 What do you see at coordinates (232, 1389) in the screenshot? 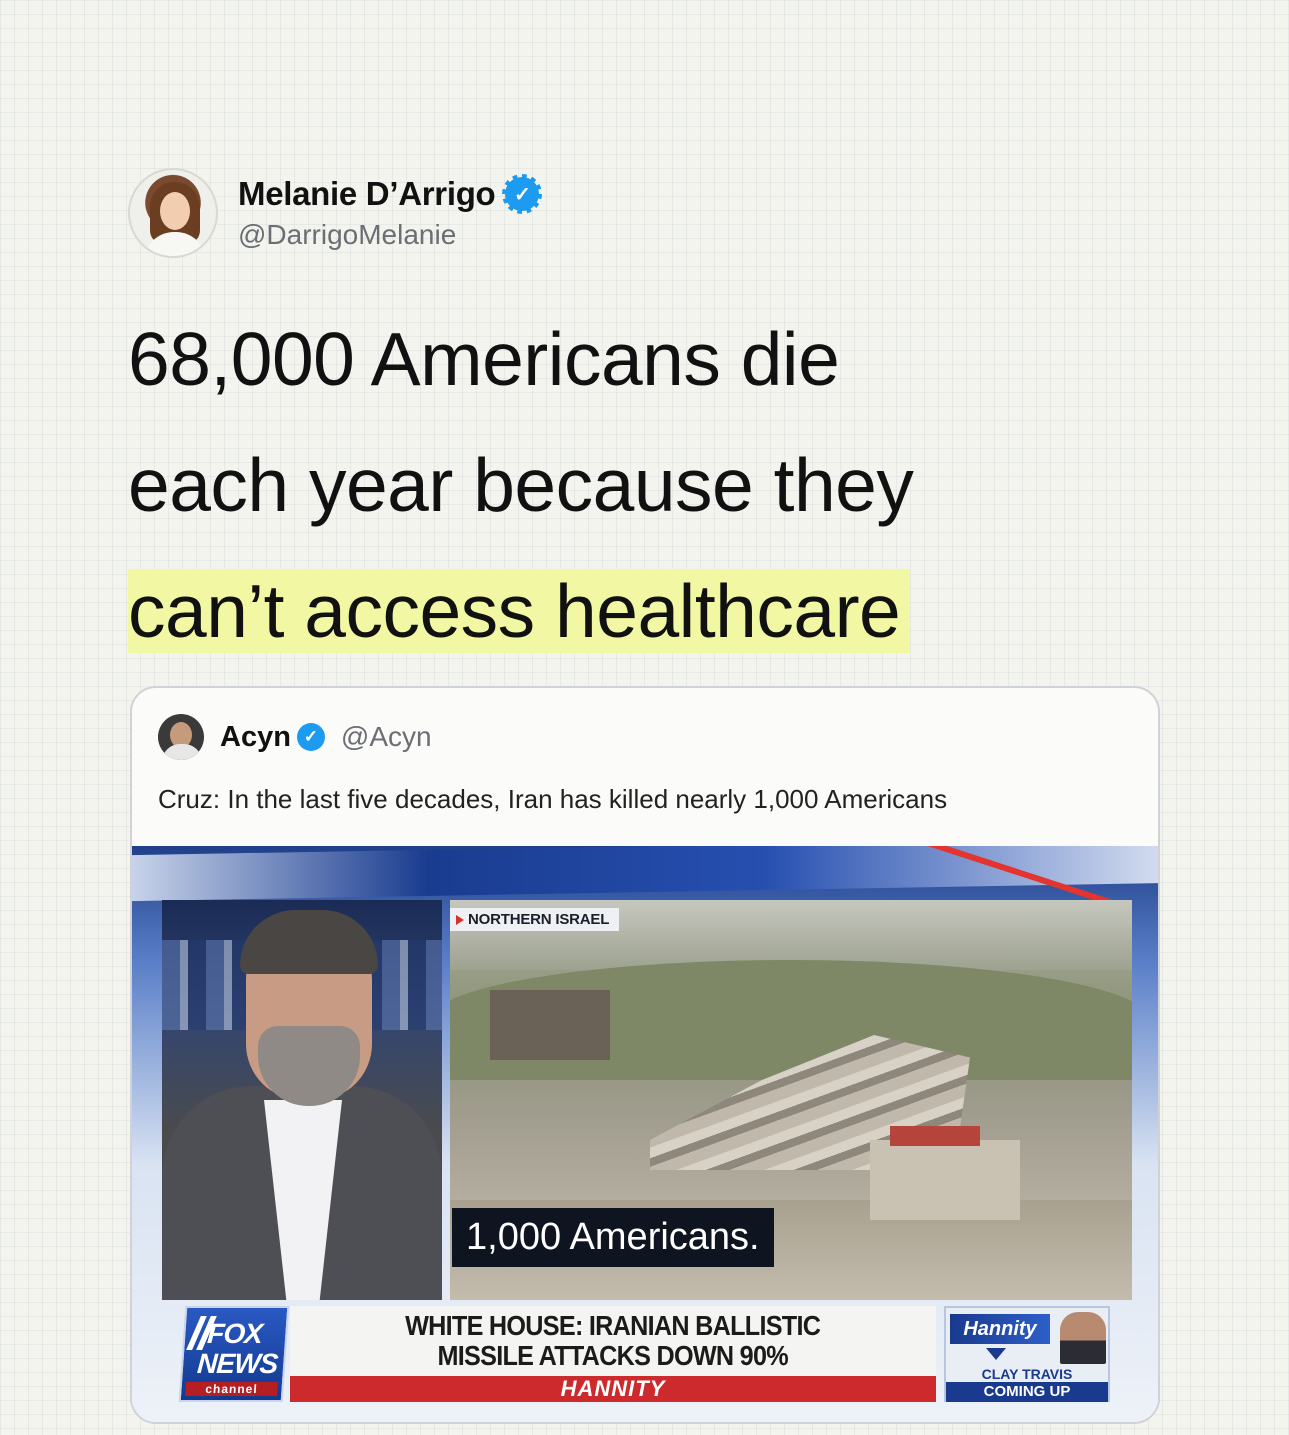
I see `logo-text-3: channel` at bounding box center [232, 1389].